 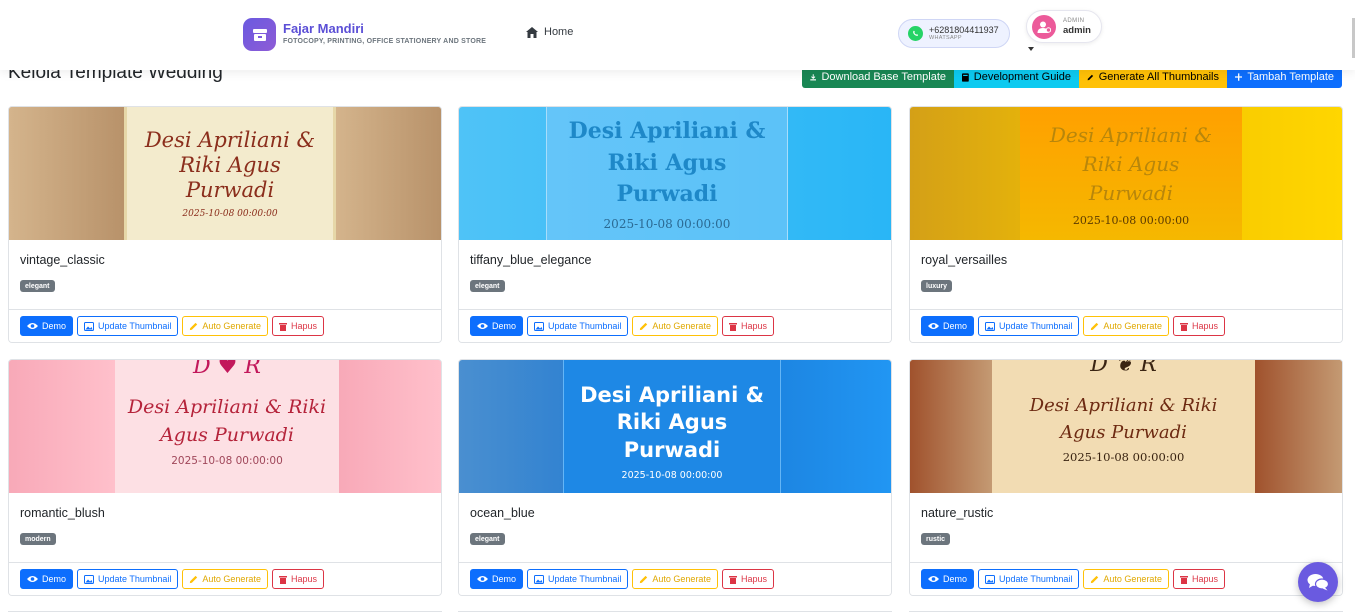 I want to click on chat-button, so click(x=1318, y=582).